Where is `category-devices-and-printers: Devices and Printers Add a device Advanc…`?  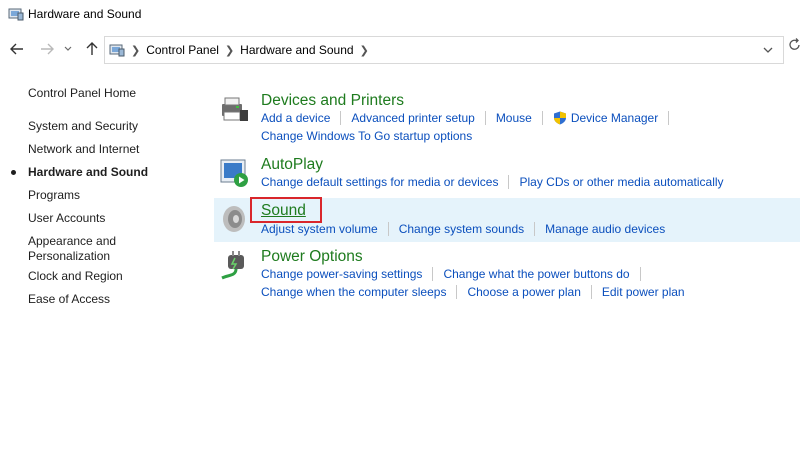
category-devices-and-printers: Devices and Printers Add a device Advanc… is located at coordinates (507, 118).